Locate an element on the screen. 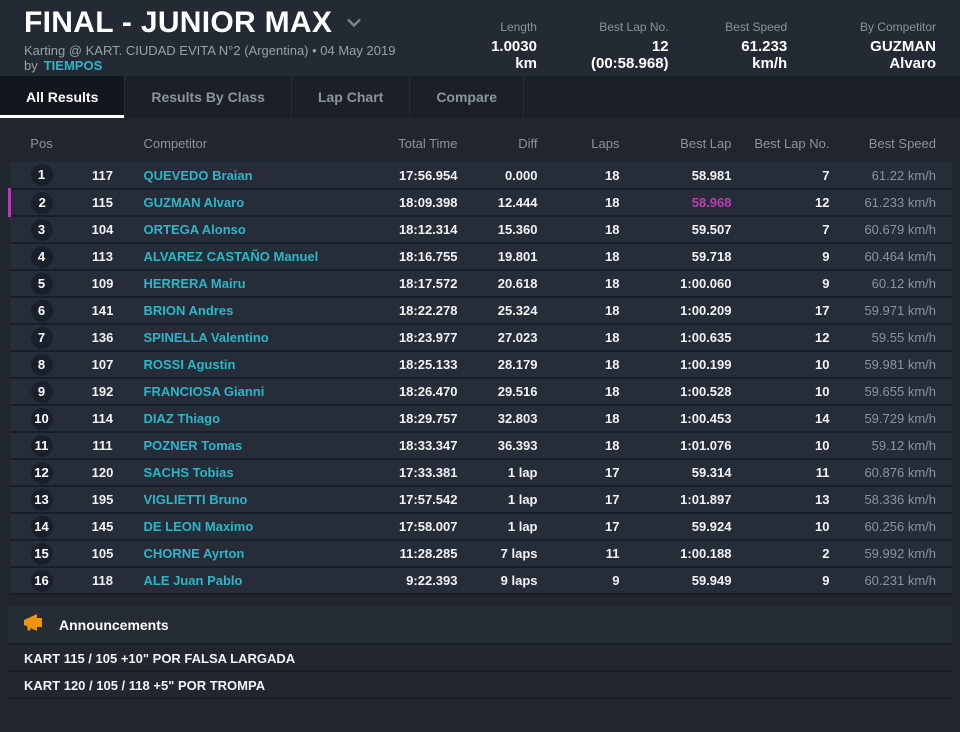 Image resolution: width=960 pixels, height=732 pixels. position-badge: 12 is located at coordinates (41, 472).